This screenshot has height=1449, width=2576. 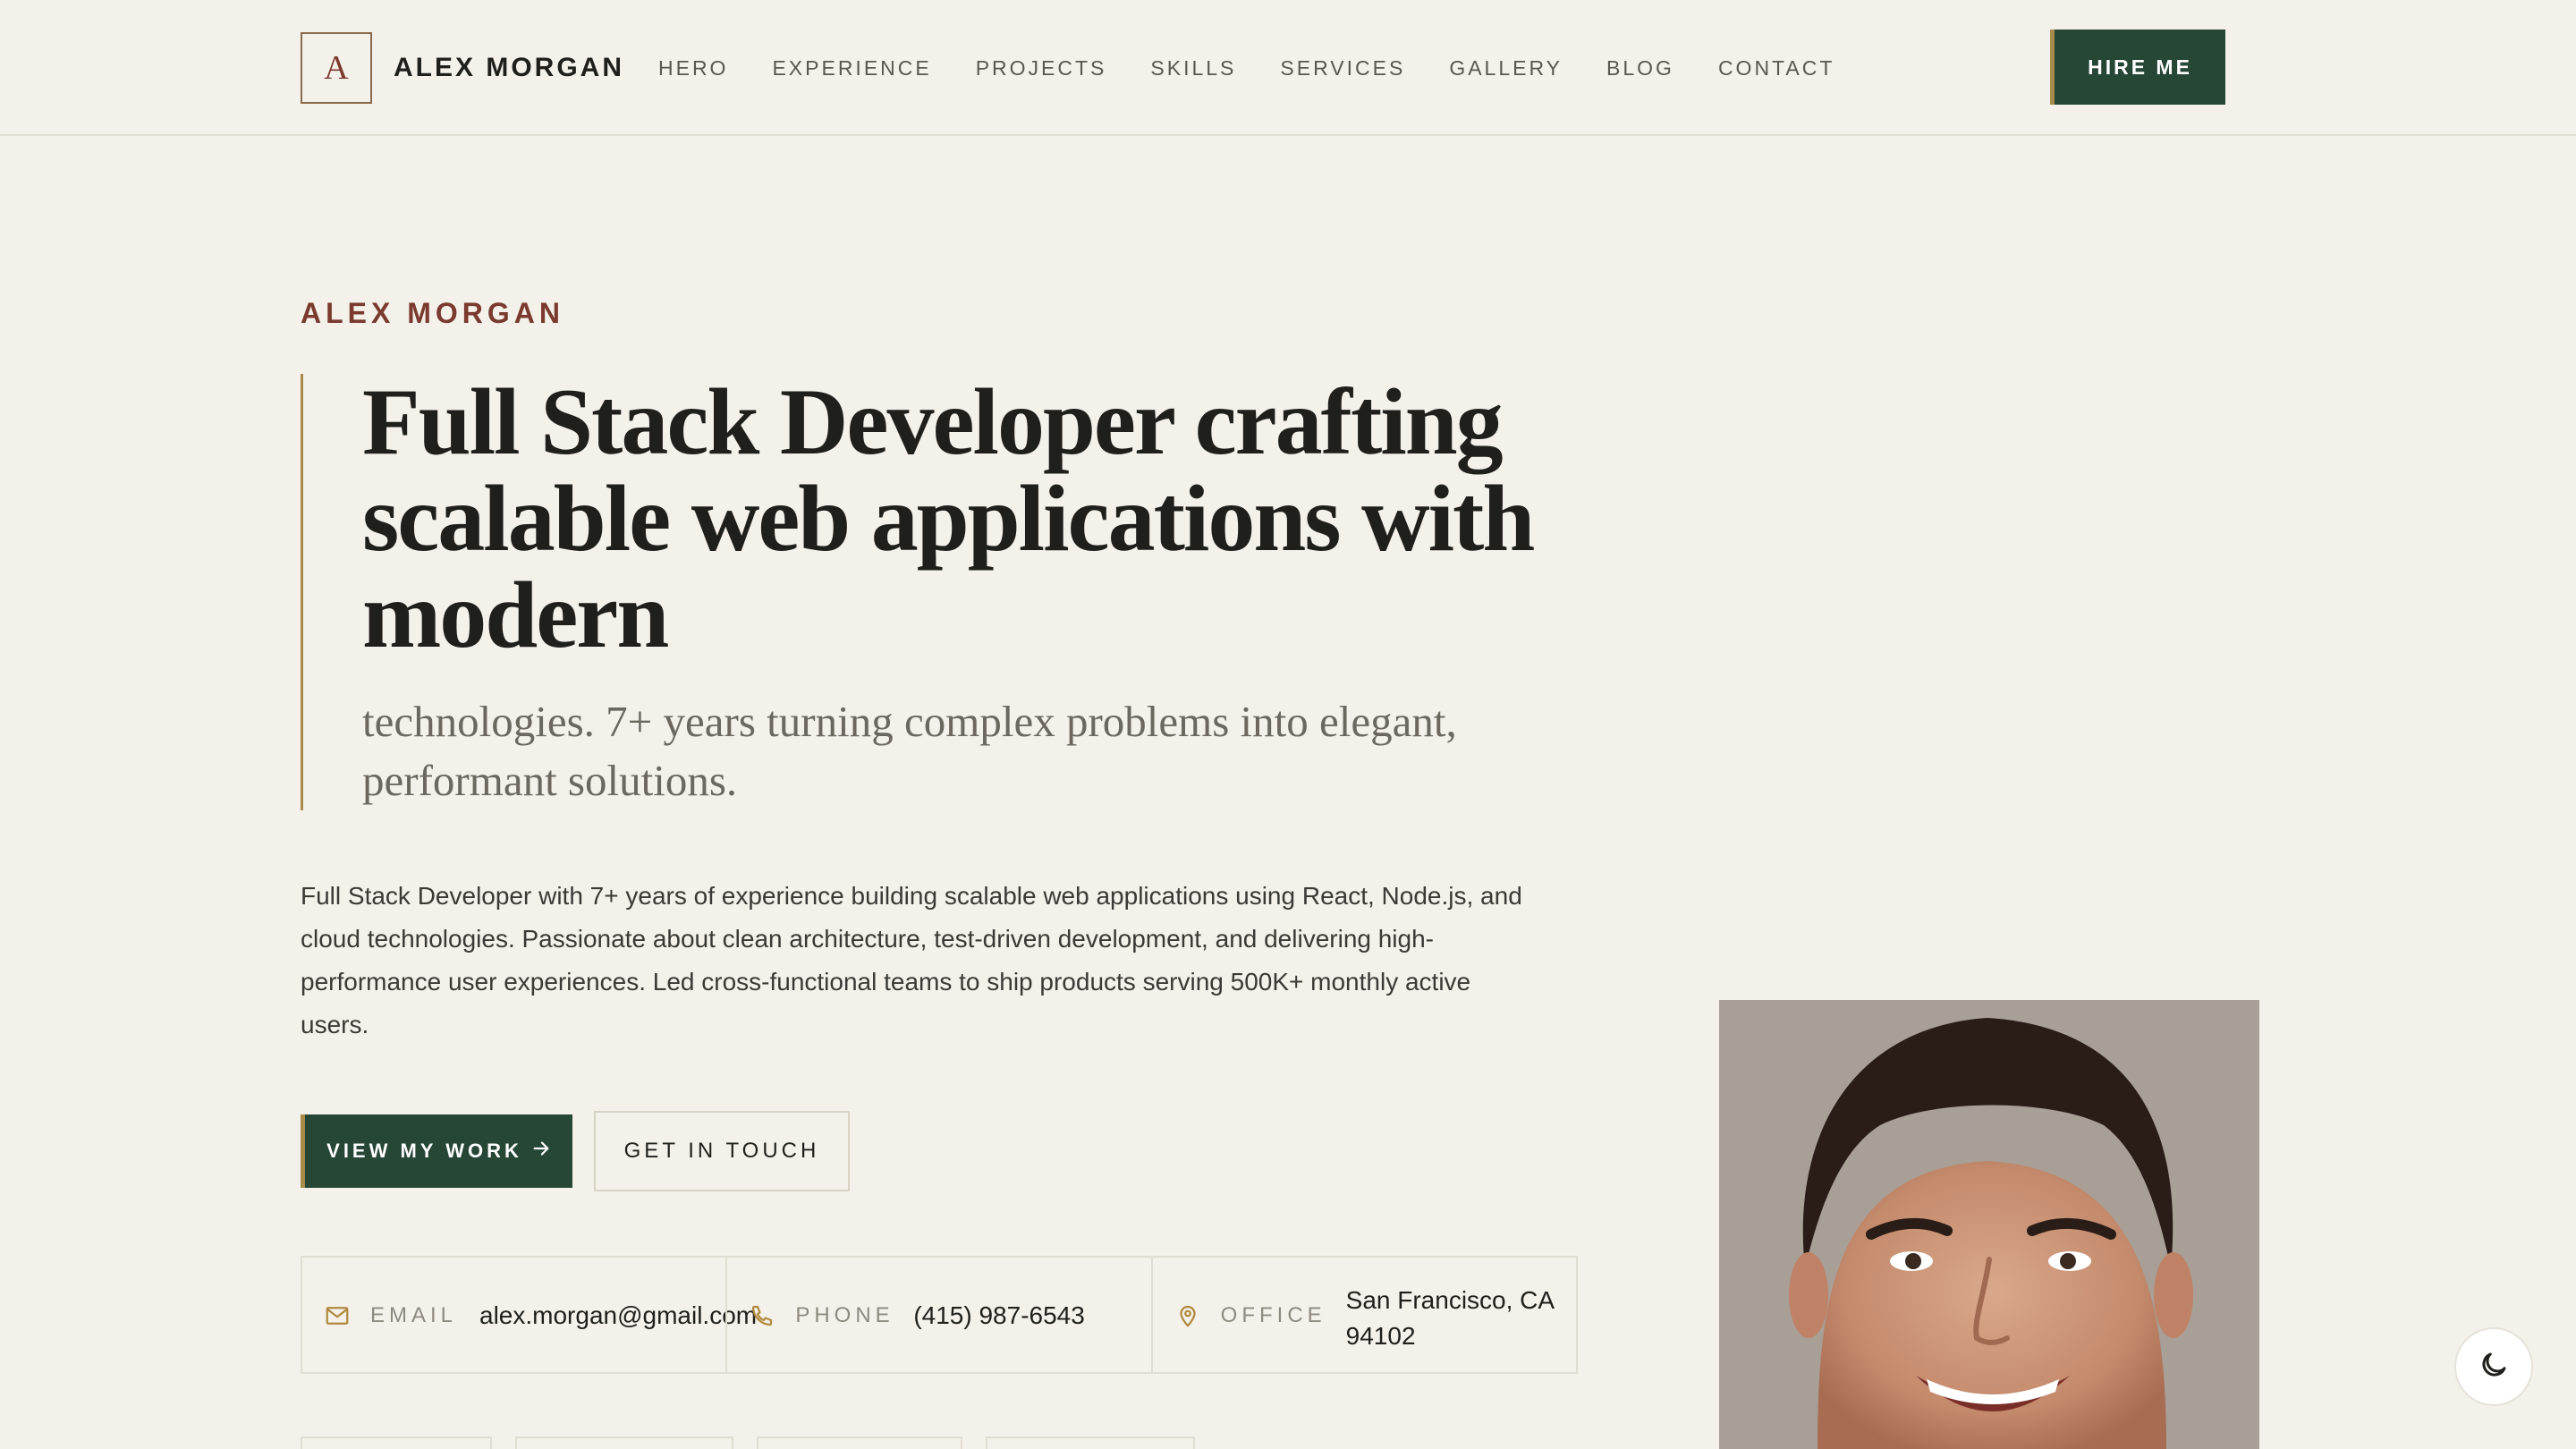 What do you see at coordinates (336, 68) in the screenshot?
I see `logo-monogram: A` at bounding box center [336, 68].